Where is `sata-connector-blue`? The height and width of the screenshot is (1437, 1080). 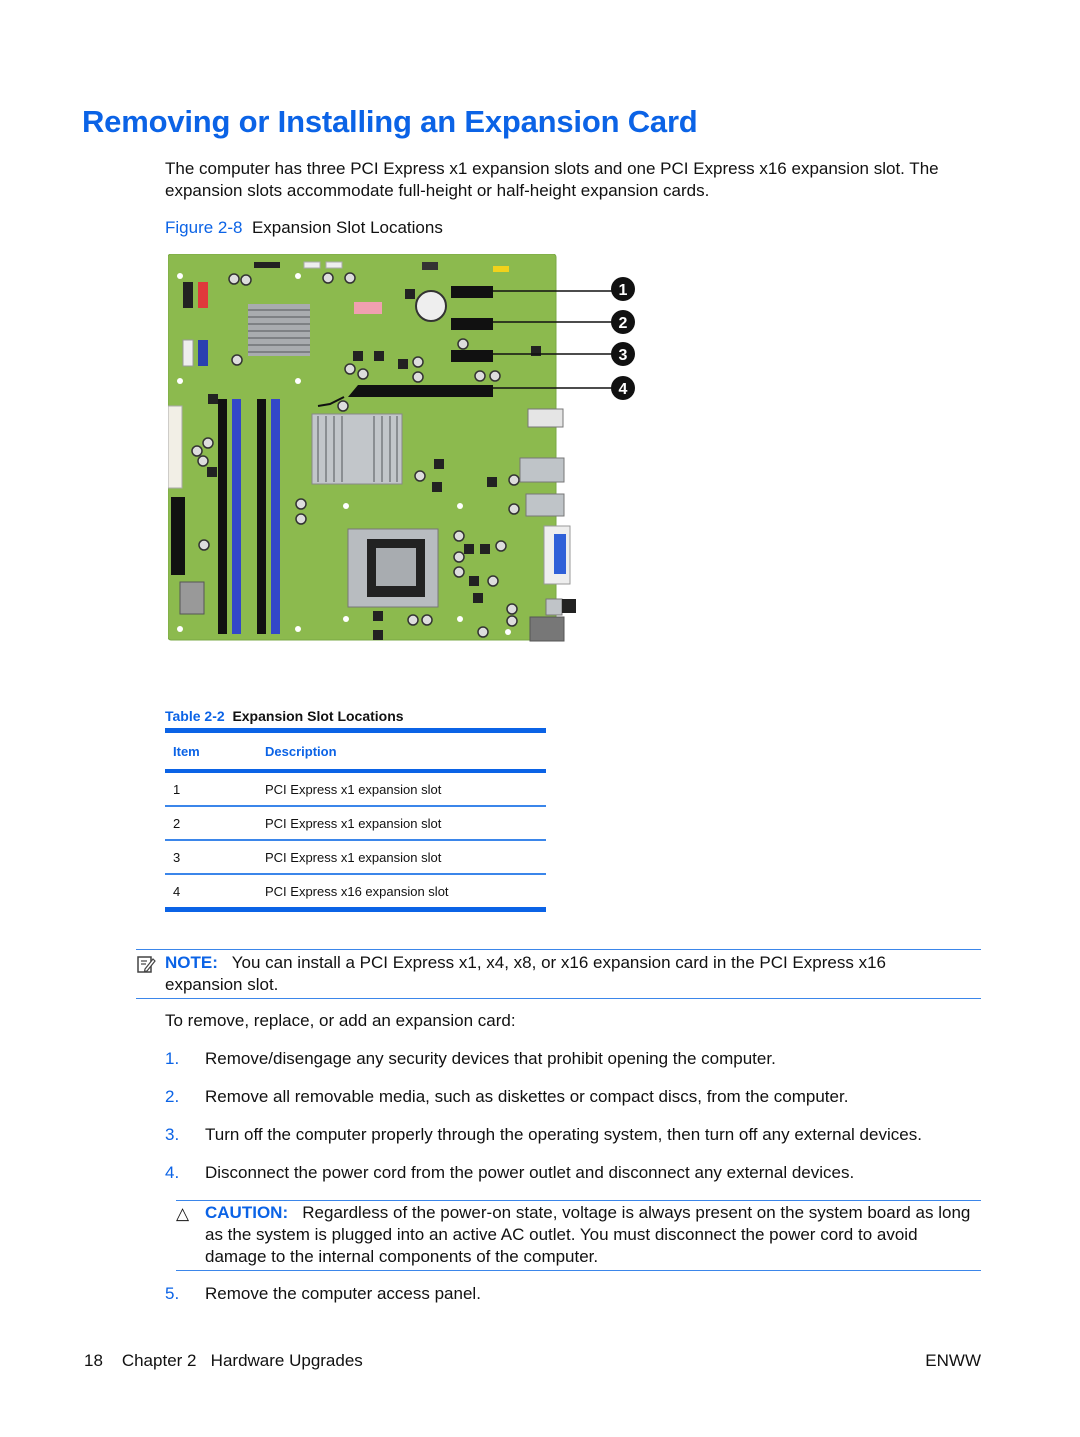
sata-connector-blue is located at coordinates (203, 353).